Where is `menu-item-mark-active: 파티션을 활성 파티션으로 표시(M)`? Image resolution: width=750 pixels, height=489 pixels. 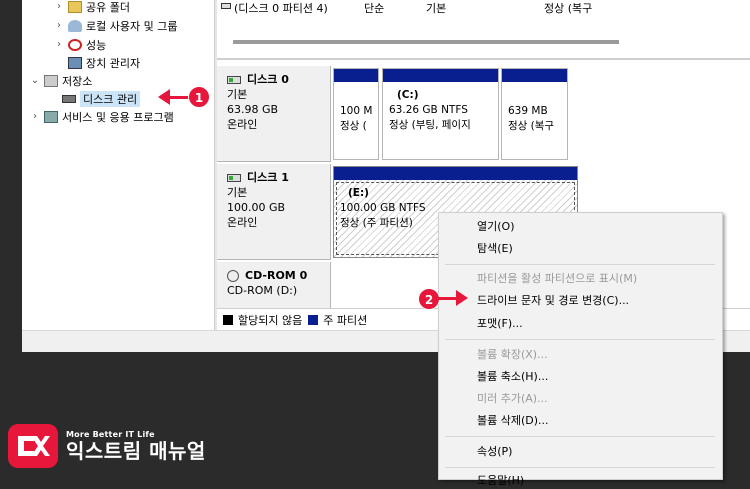 menu-item-mark-active: 파티션을 활성 파티션으로 표시(M) is located at coordinates (557, 278).